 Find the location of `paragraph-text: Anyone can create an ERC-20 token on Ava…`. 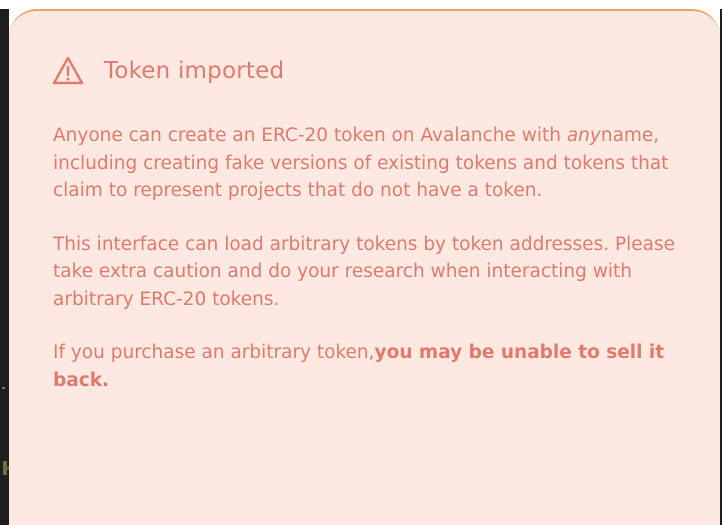

paragraph-text: Anyone can create an ERC-20 token on Ava… is located at coordinates (310, 135).